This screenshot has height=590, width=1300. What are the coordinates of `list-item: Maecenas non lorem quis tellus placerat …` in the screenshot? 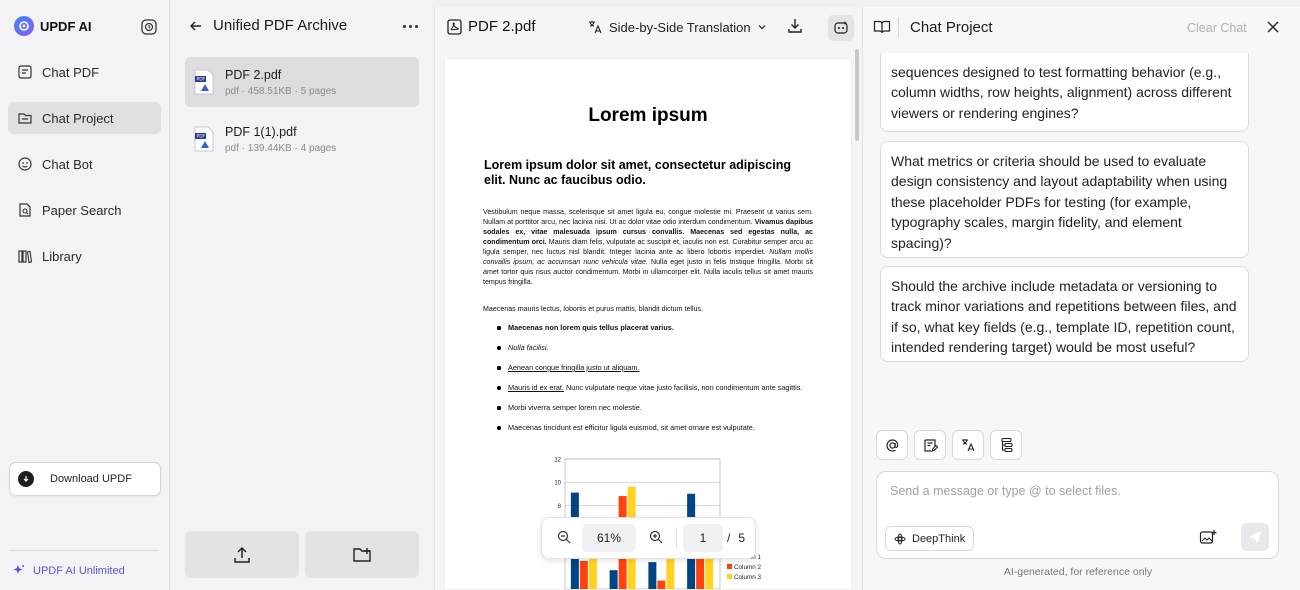 It's located at (656, 328).